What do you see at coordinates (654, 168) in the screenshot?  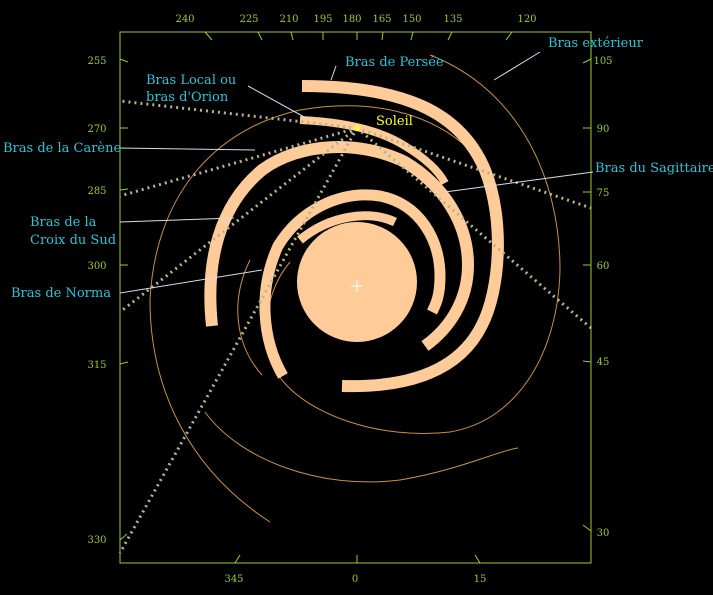 I see `label-sagittarius-arm: Bras du Sagittaire` at bounding box center [654, 168].